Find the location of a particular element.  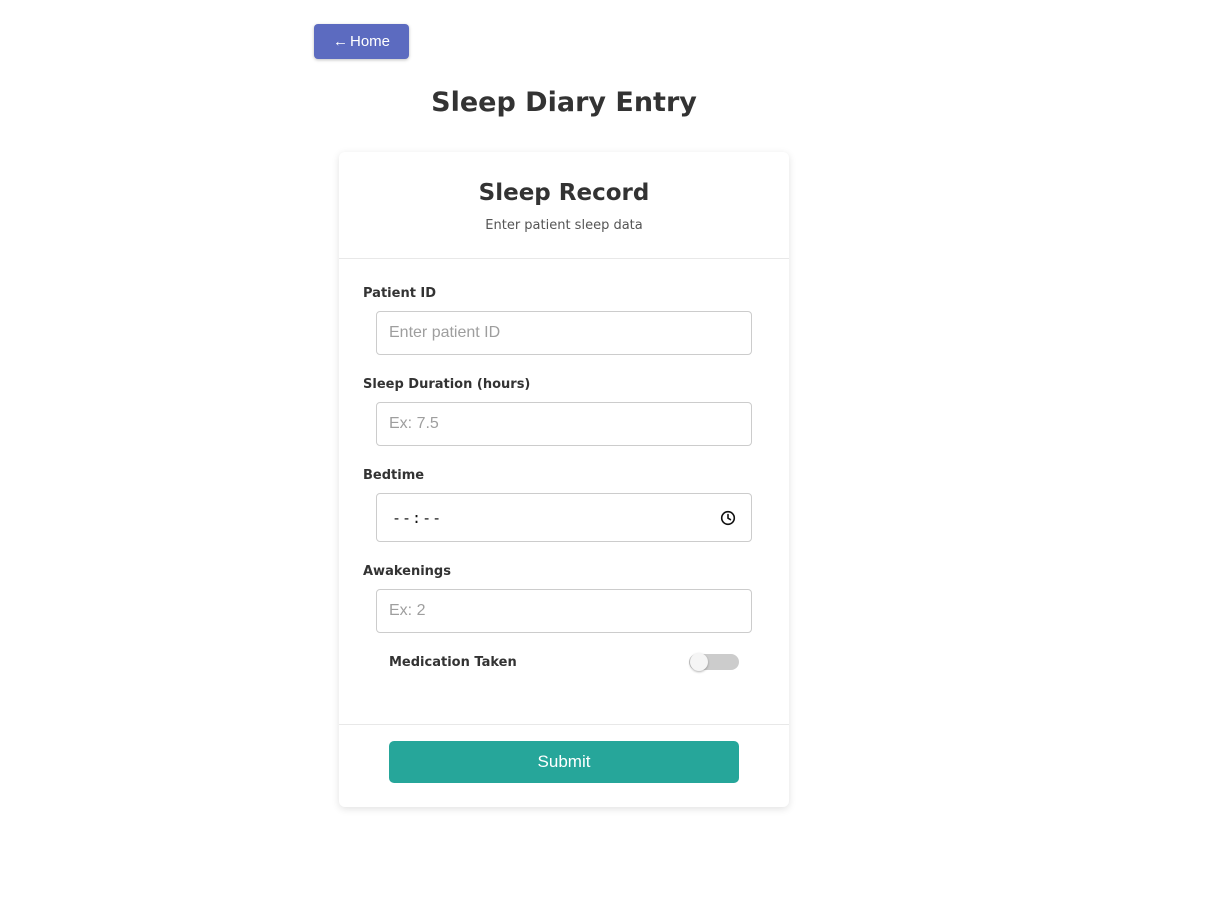

clock-icon is located at coordinates (728, 518).